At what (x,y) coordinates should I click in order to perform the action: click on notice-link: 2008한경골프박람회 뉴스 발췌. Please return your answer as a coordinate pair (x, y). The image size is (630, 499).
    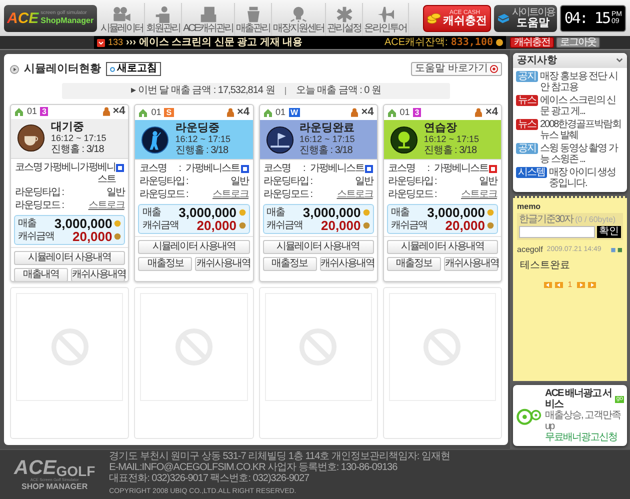
    Looking at the image, I should click on (582, 130).